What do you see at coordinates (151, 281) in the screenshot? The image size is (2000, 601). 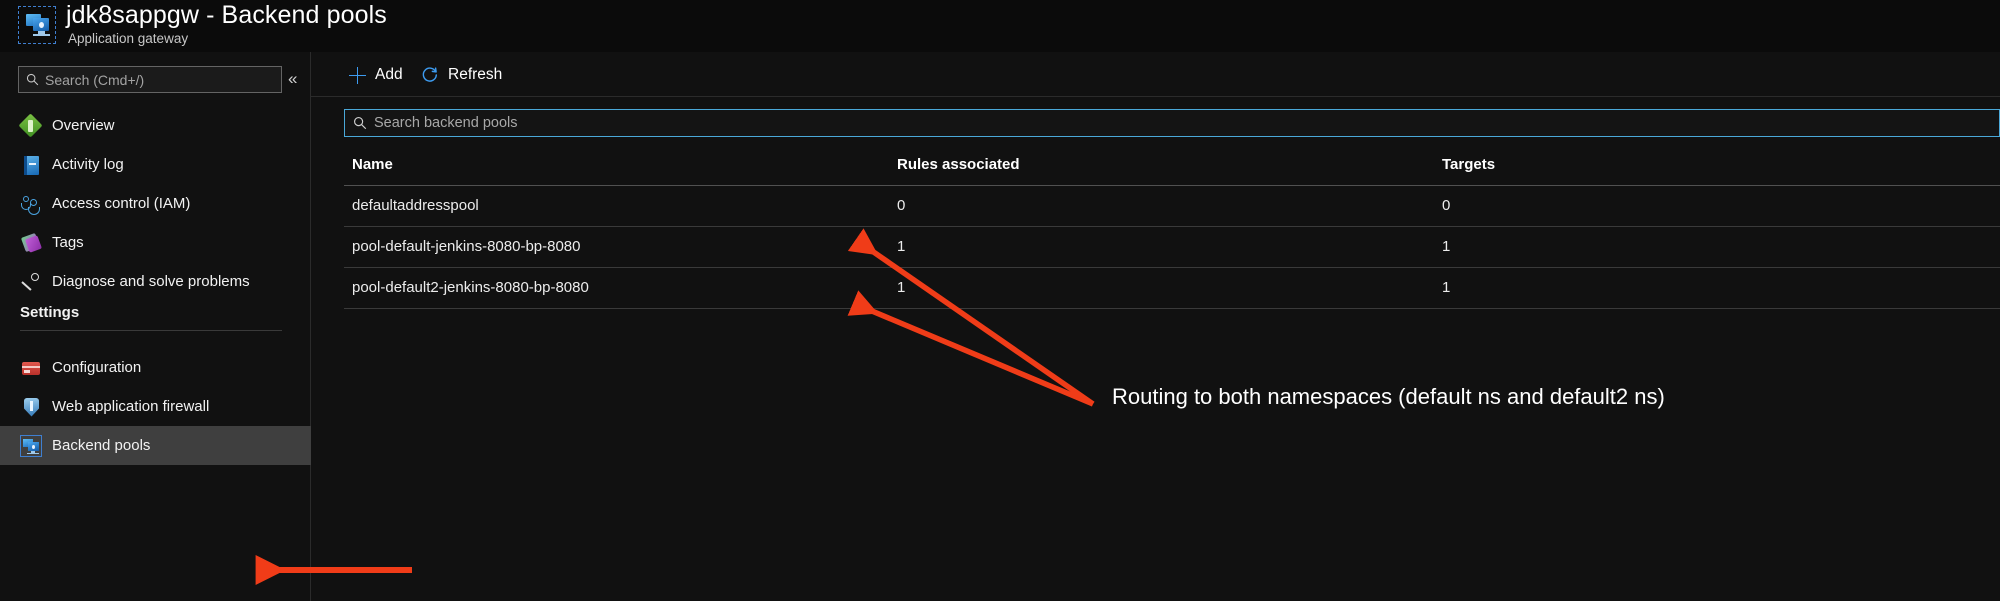 I see `sidebar-item-label: Diagnose and solve problems` at bounding box center [151, 281].